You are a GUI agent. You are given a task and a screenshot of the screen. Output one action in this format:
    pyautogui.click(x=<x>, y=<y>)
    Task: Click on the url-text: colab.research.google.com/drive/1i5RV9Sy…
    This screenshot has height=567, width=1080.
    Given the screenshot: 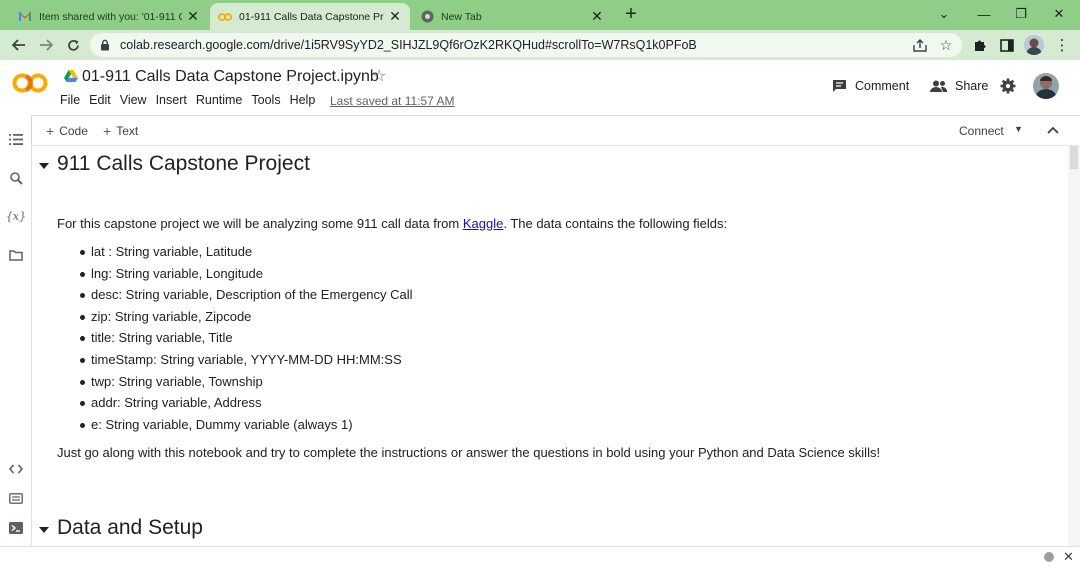 What is the action you would take?
    pyautogui.click(x=408, y=45)
    